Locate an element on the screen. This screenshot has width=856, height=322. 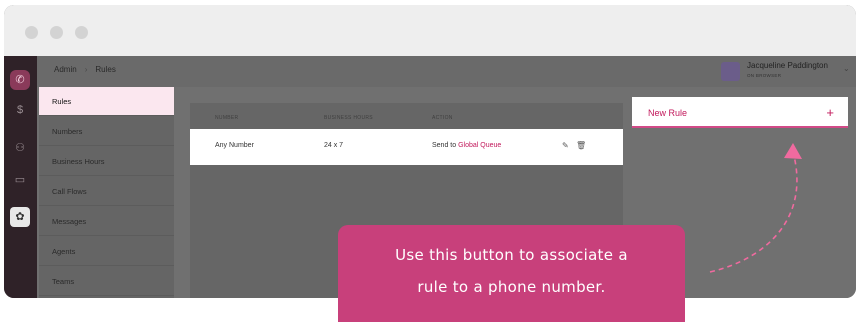
new-rule-label: New Rule is located at coordinates (668, 113).